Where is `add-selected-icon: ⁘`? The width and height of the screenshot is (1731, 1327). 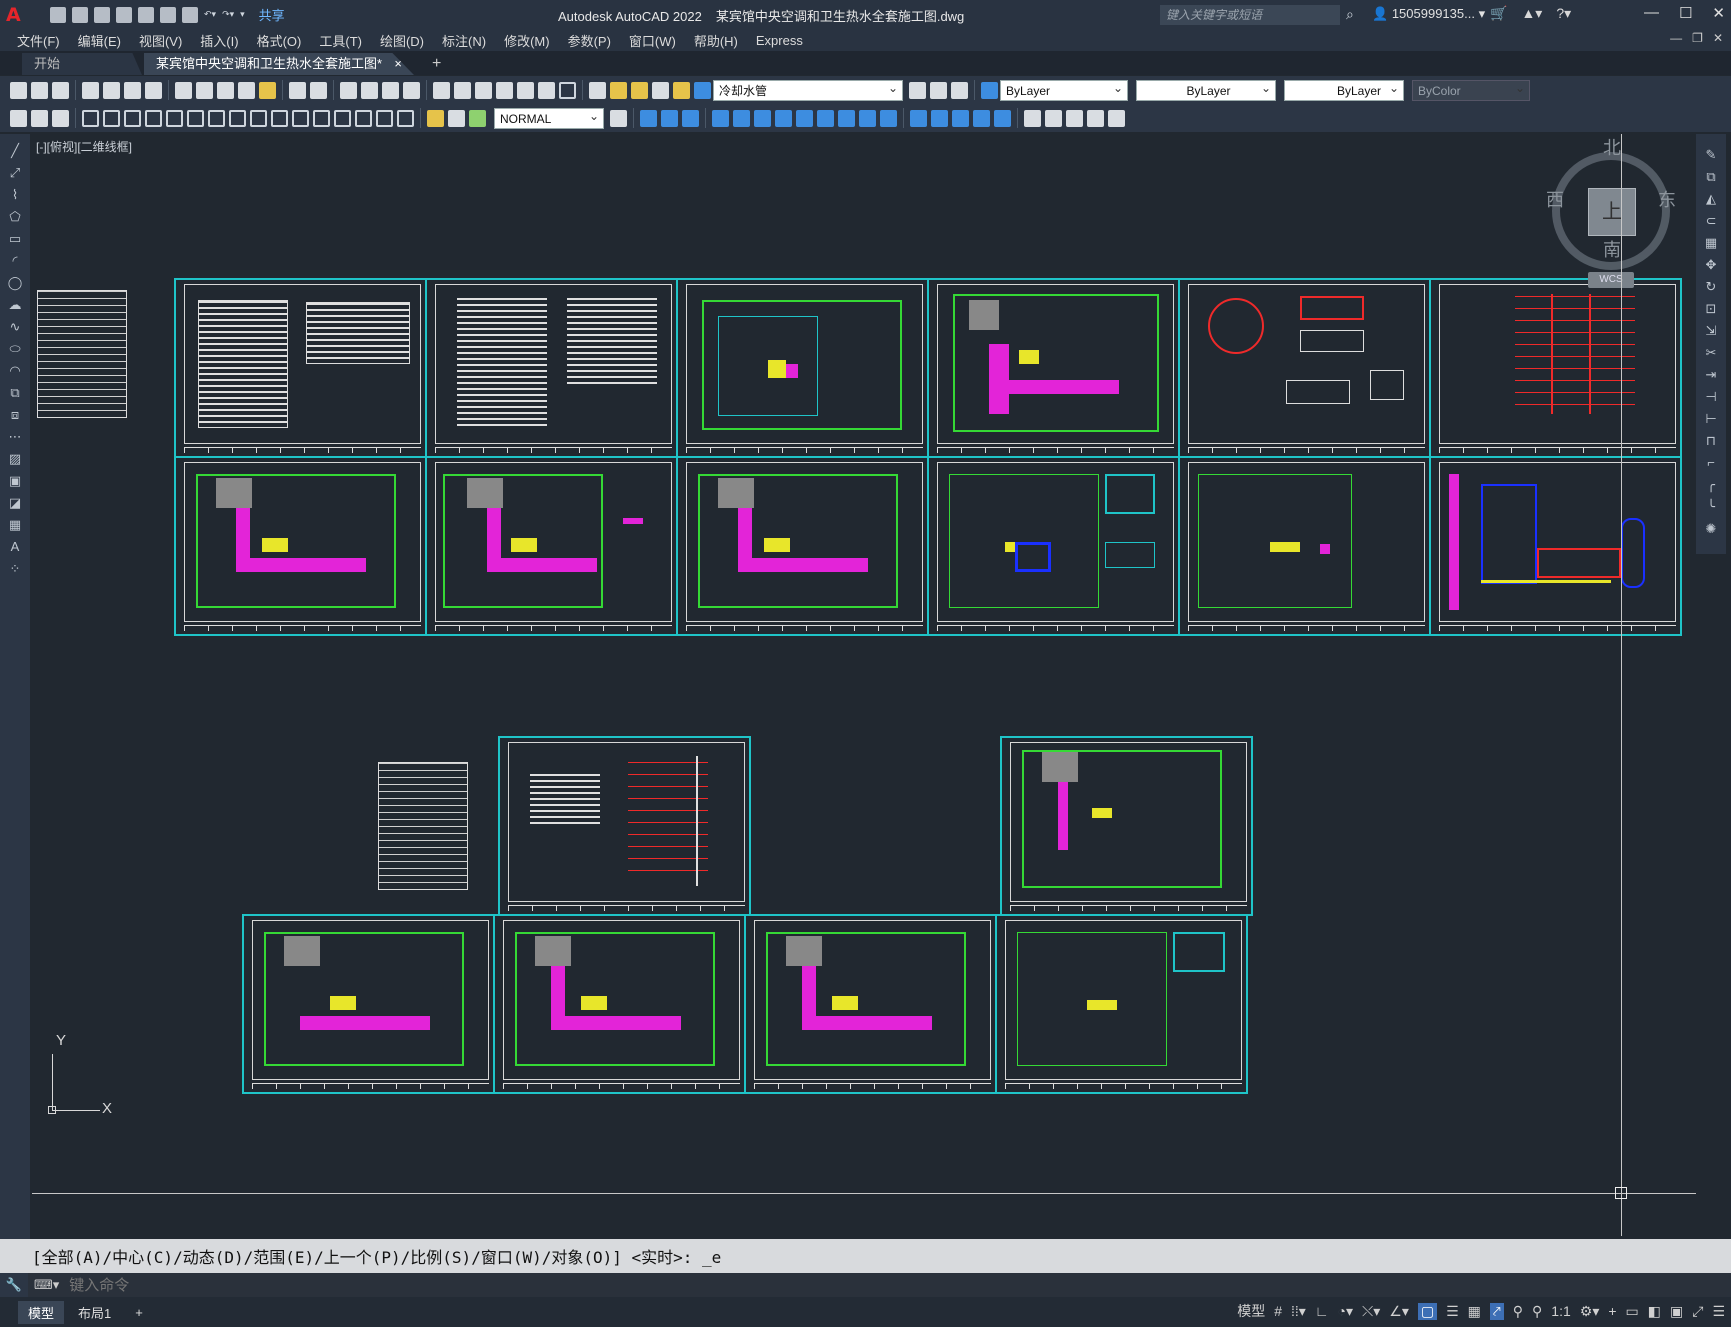 add-selected-icon: ⁘ is located at coordinates (15, 569).